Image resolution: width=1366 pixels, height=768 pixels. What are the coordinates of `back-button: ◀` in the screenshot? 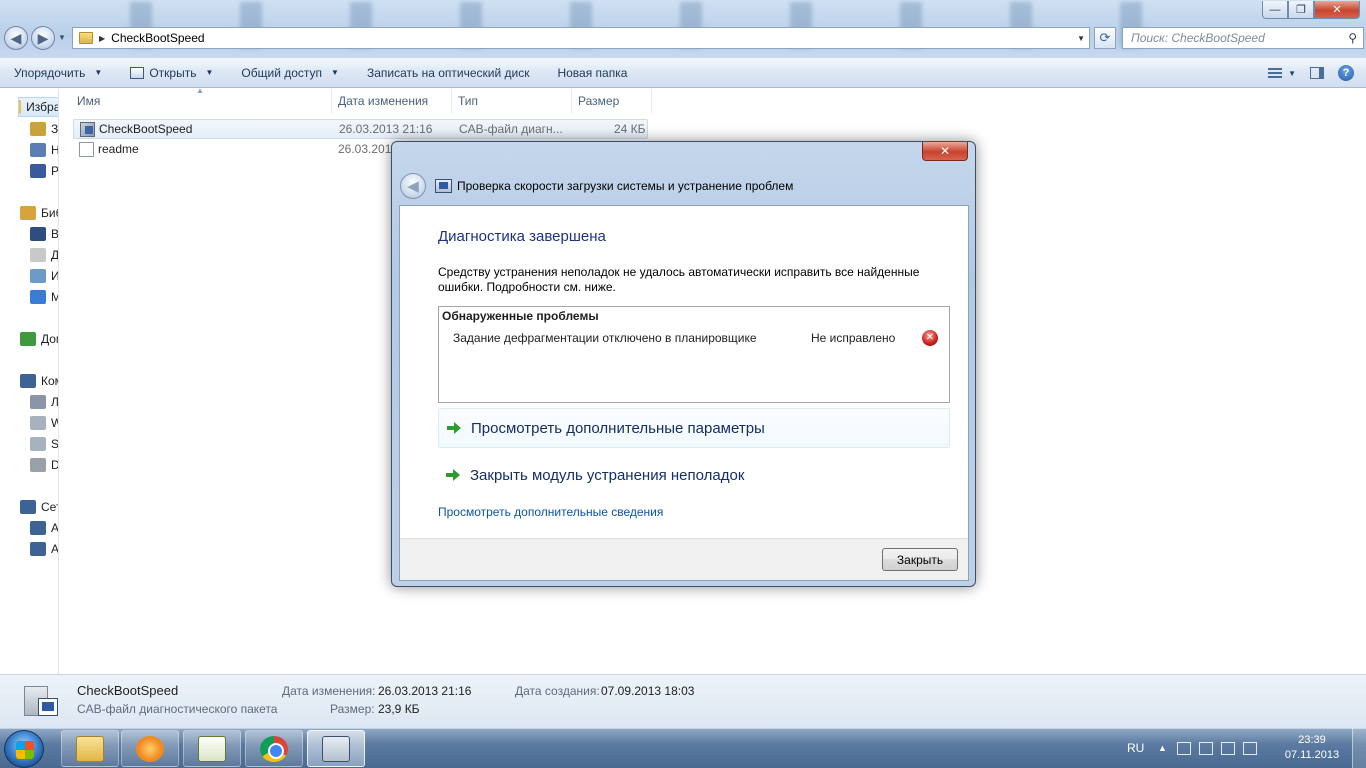 It's located at (16, 38).